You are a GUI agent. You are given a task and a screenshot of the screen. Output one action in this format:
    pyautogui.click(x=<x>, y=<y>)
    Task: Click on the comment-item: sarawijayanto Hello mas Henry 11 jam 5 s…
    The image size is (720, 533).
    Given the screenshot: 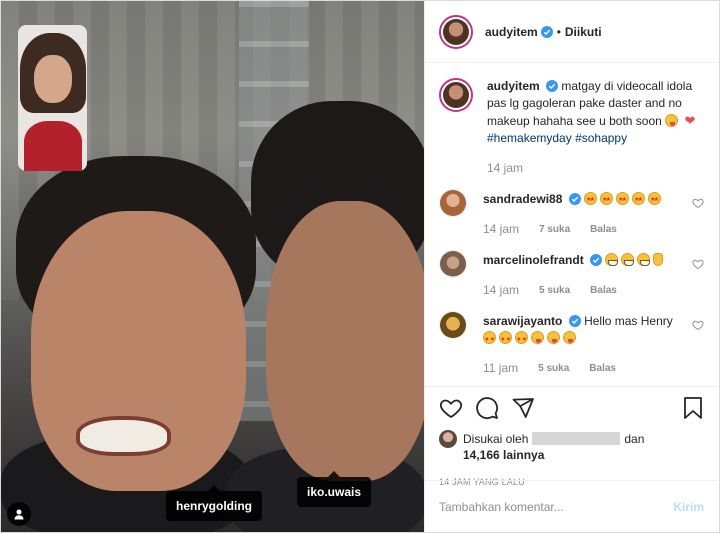 What is the action you would take?
    pyautogui.click(x=571, y=344)
    